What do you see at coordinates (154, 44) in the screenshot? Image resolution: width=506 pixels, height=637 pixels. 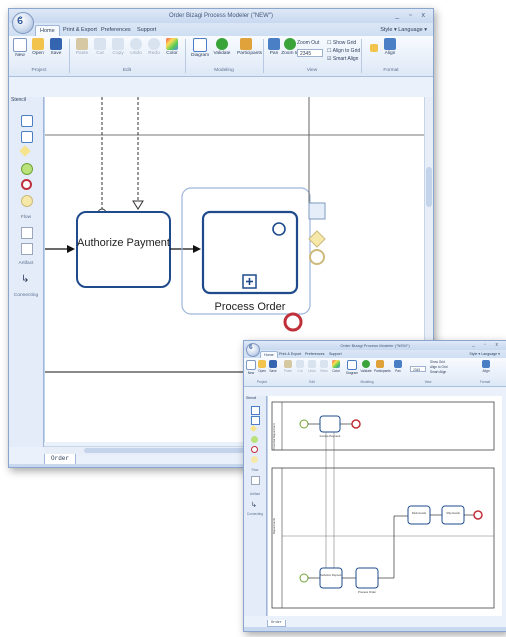 I see `redo-icon` at bounding box center [154, 44].